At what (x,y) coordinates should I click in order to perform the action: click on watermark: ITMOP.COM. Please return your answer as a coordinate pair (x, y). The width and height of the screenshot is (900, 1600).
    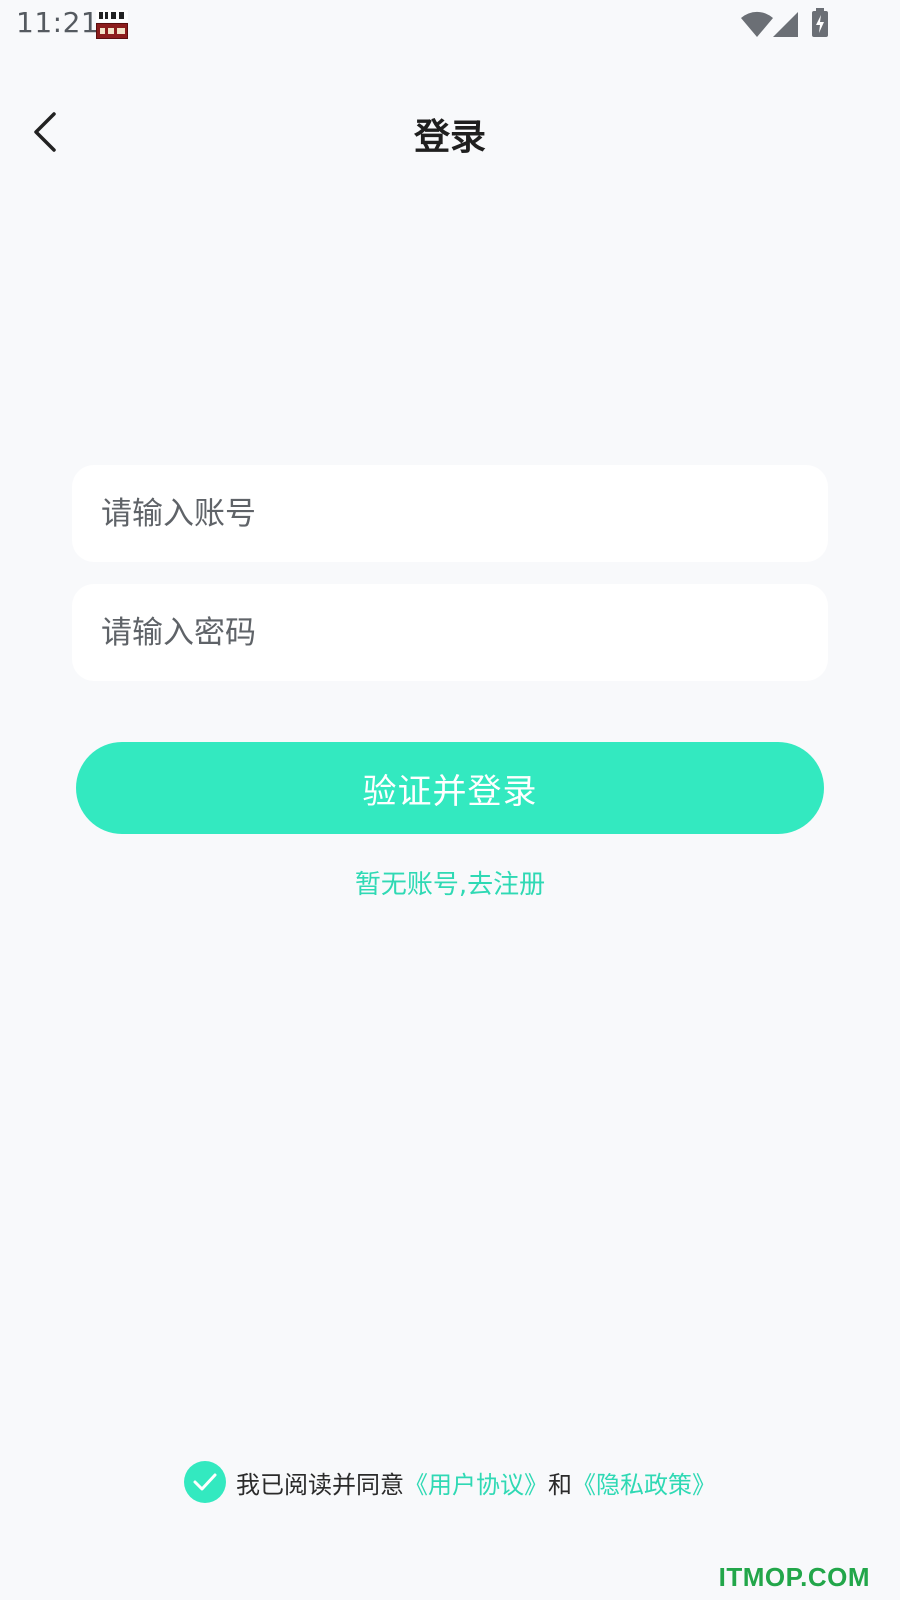
    Looking at the image, I should click on (794, 1577).